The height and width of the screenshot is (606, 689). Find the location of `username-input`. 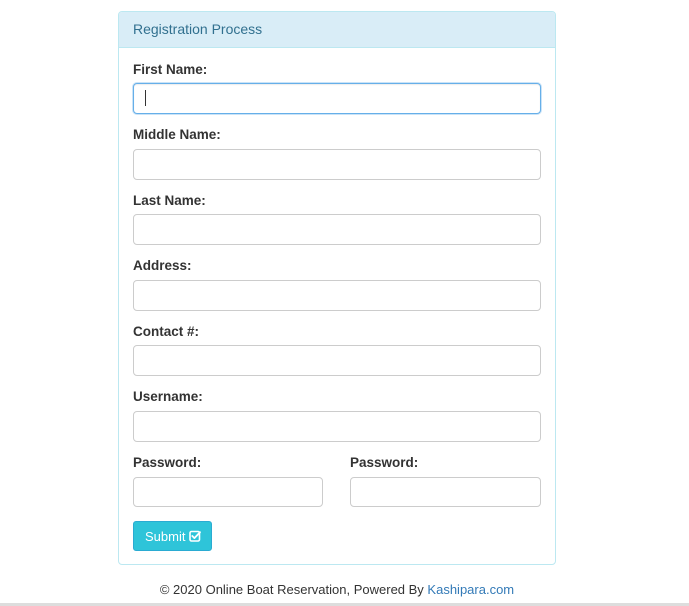

username-input is located at coordinates (337, 426).